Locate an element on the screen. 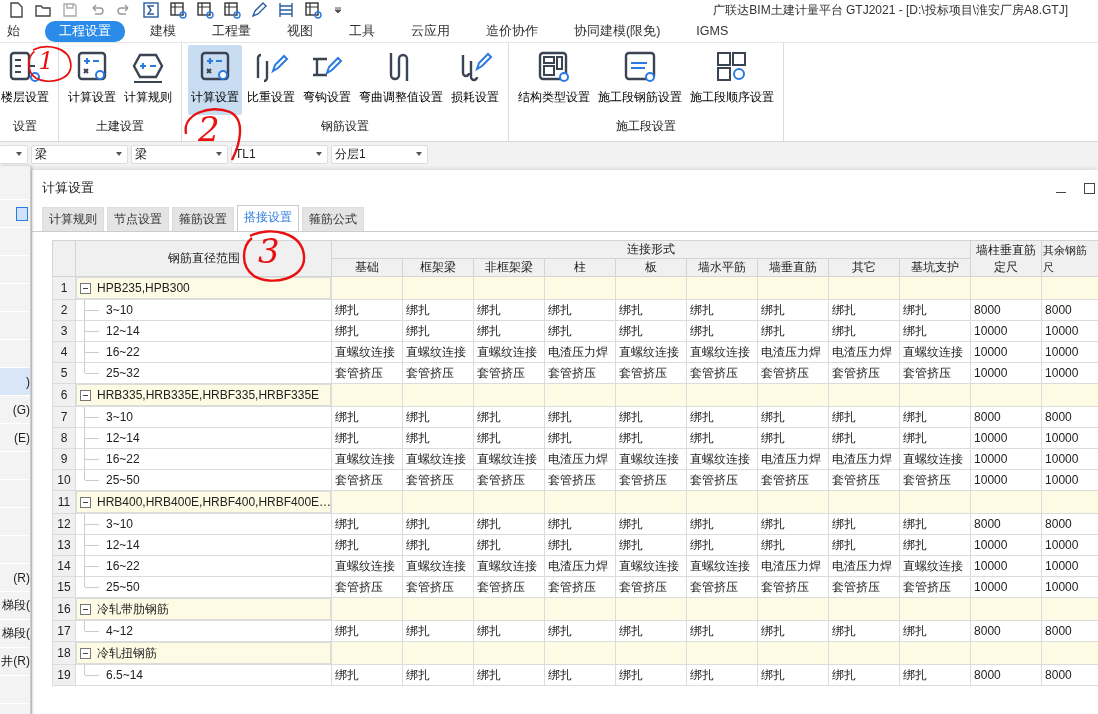 The width and height of the screenshot is (1098, 714). dialog-title: 计算设置 is located at coordinates (68, 188).